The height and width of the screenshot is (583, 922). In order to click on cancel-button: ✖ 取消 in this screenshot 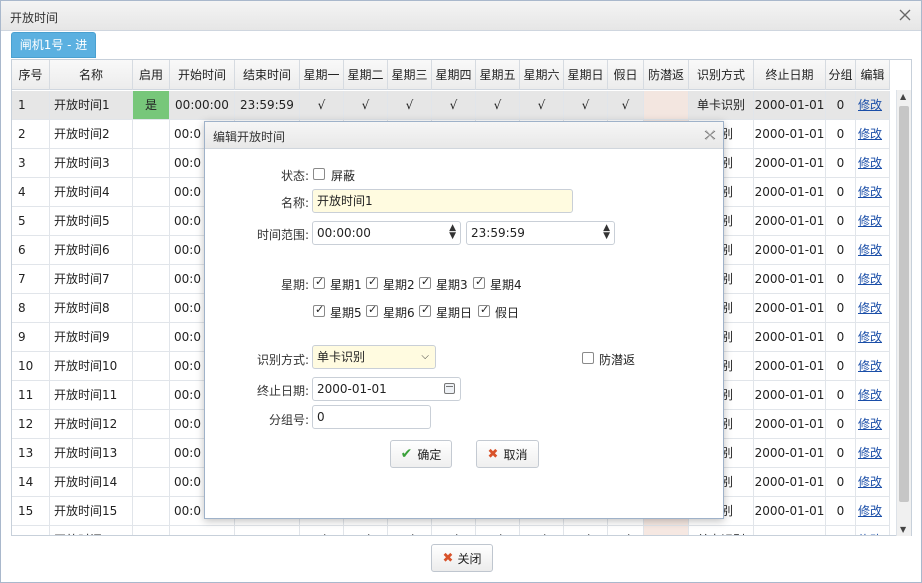, I will do `click(507, 454)`.